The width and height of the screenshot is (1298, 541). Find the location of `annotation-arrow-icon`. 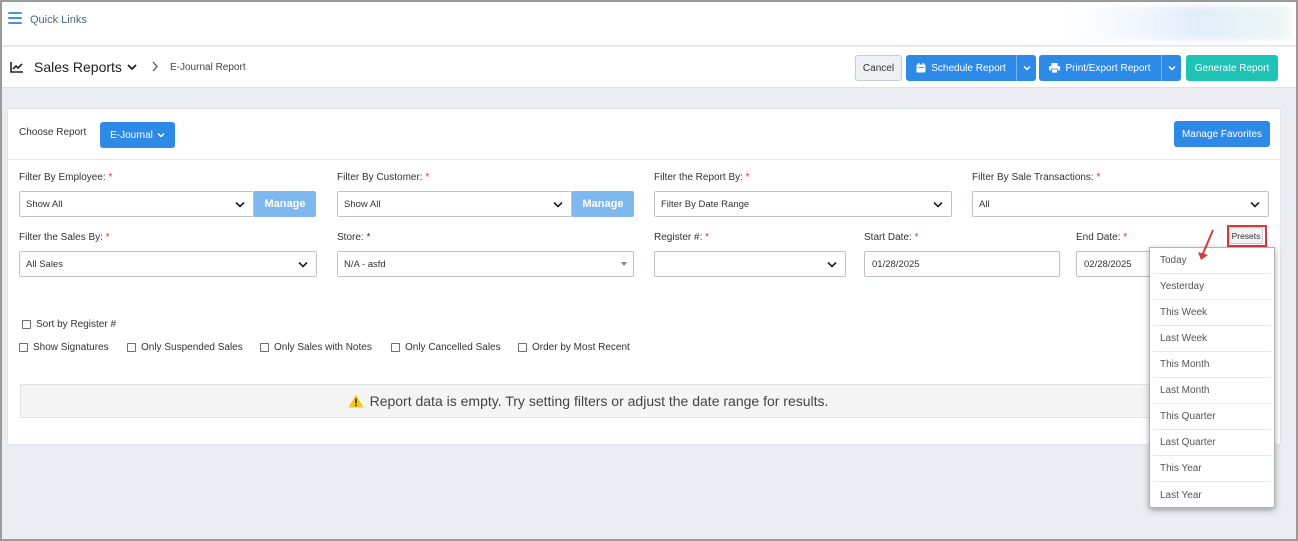

annotation-arrow-icon is located at coordinates (1206, 244).